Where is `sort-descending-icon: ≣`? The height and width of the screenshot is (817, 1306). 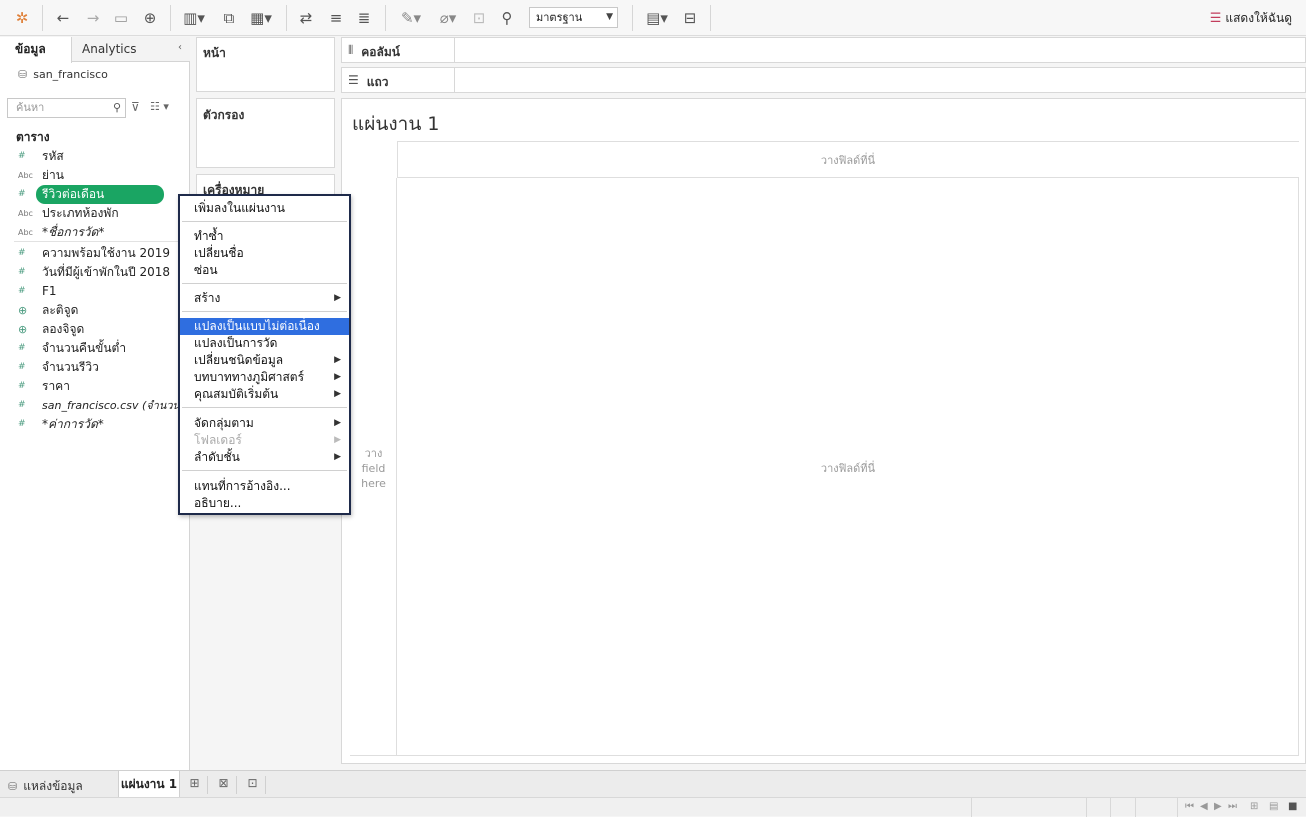
sort-descending-icon: ≣ is located at coordinates (364, 18).